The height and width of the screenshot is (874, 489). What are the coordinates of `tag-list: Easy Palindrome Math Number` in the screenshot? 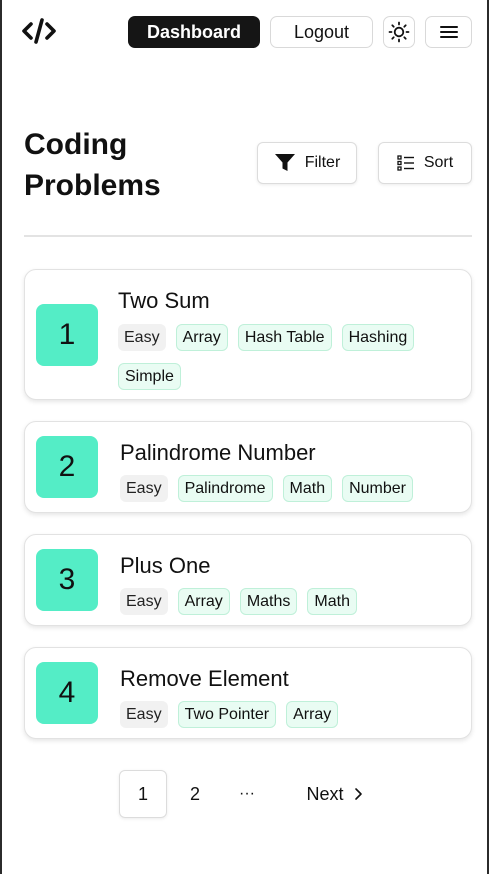 It's located at (290, 488).